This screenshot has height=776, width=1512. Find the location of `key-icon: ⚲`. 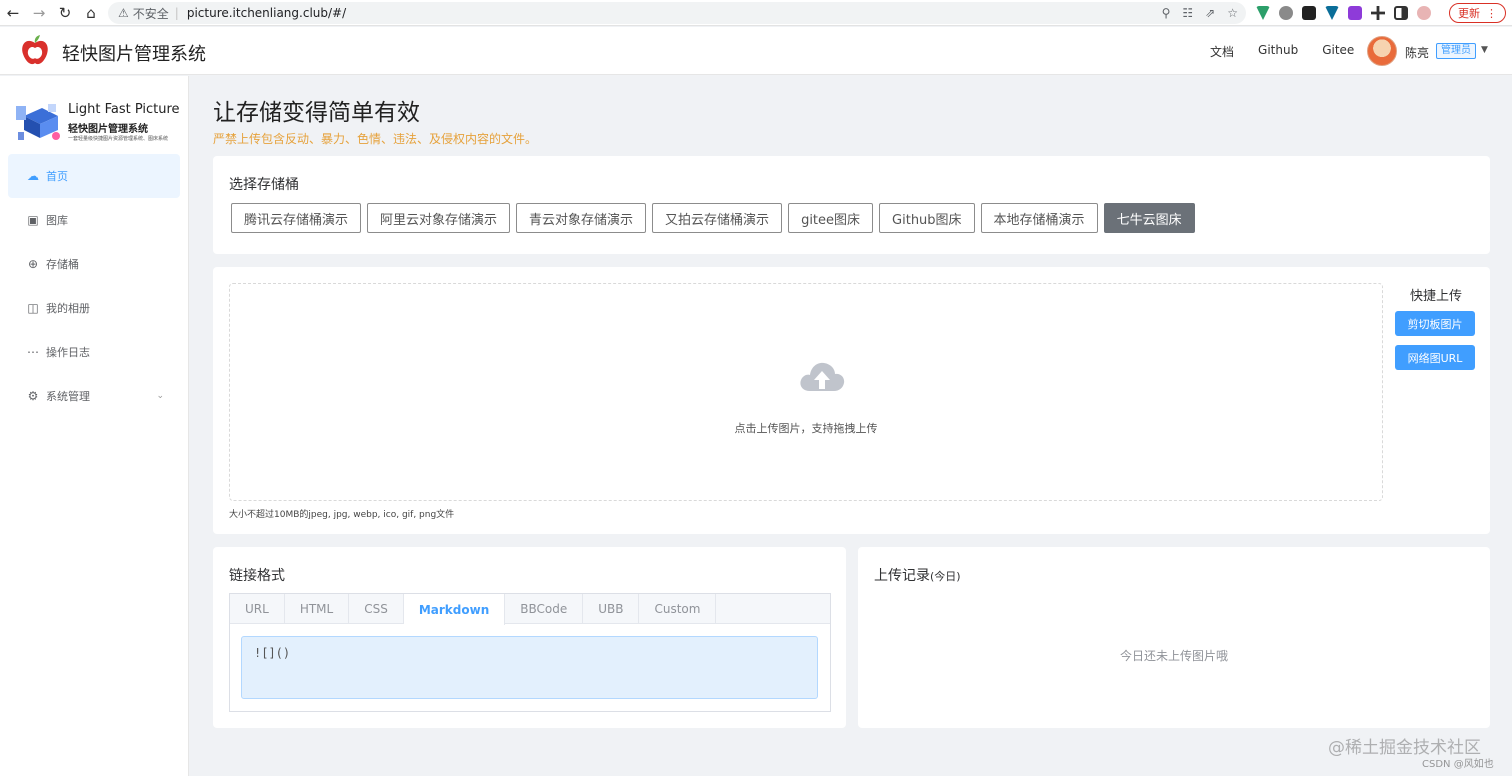

key-icon: ⚲ is located at coordinates (1166, 13).